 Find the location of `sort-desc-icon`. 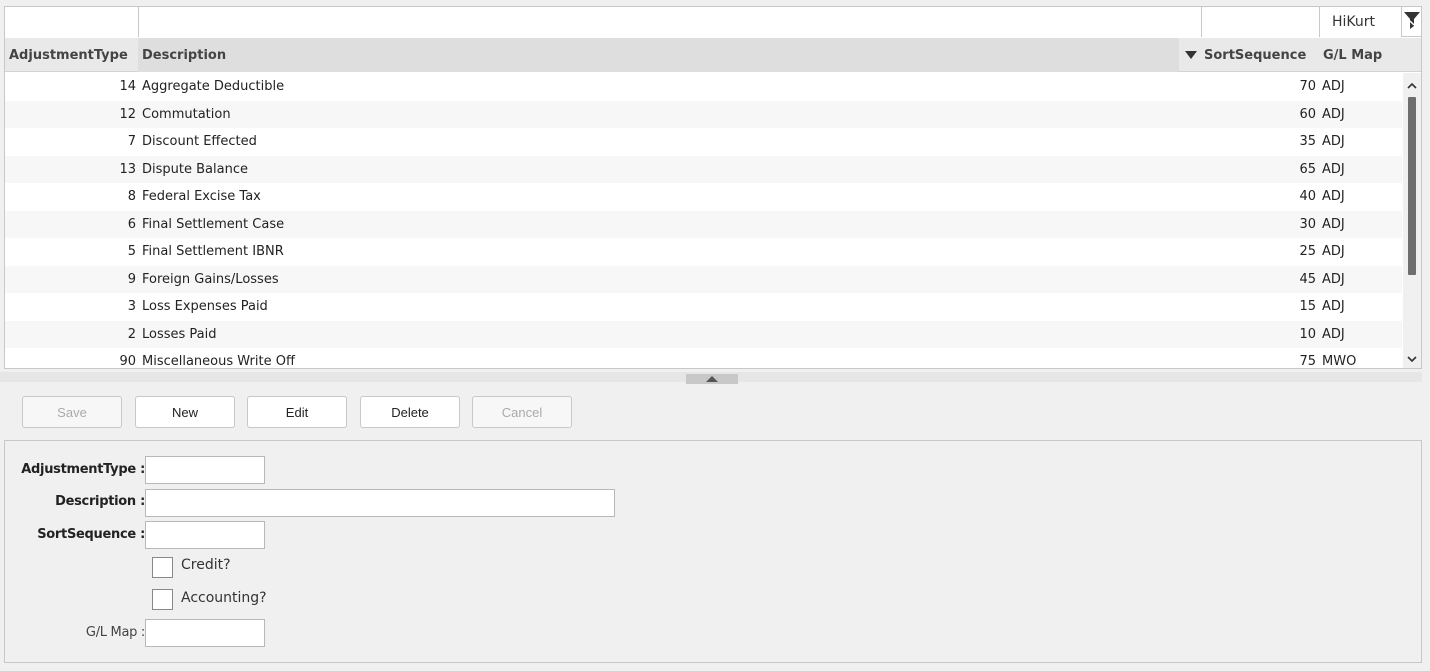

sort-desc-icon is located at coordinates (1191, 55).